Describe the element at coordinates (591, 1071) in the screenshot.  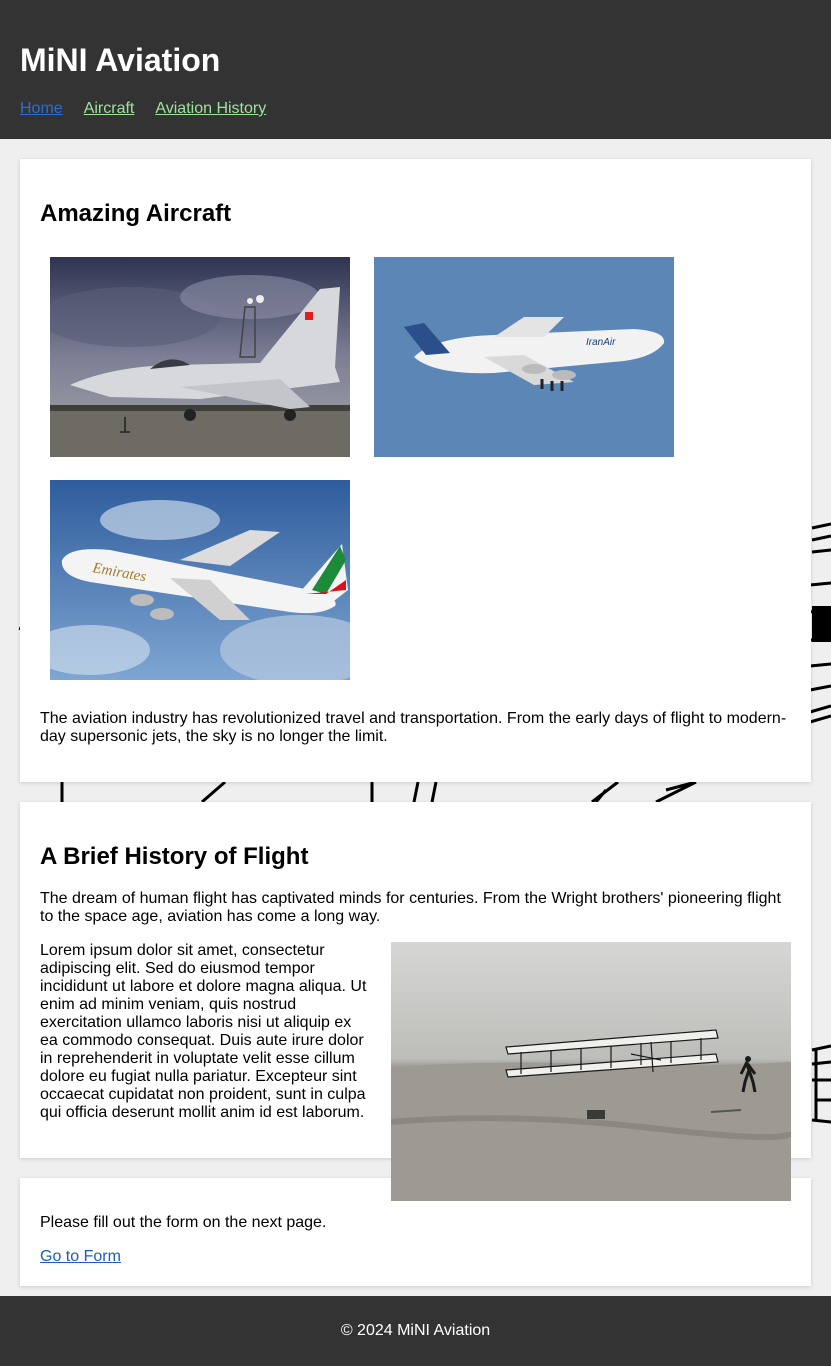
I see `wright-flyer-image` at that location.